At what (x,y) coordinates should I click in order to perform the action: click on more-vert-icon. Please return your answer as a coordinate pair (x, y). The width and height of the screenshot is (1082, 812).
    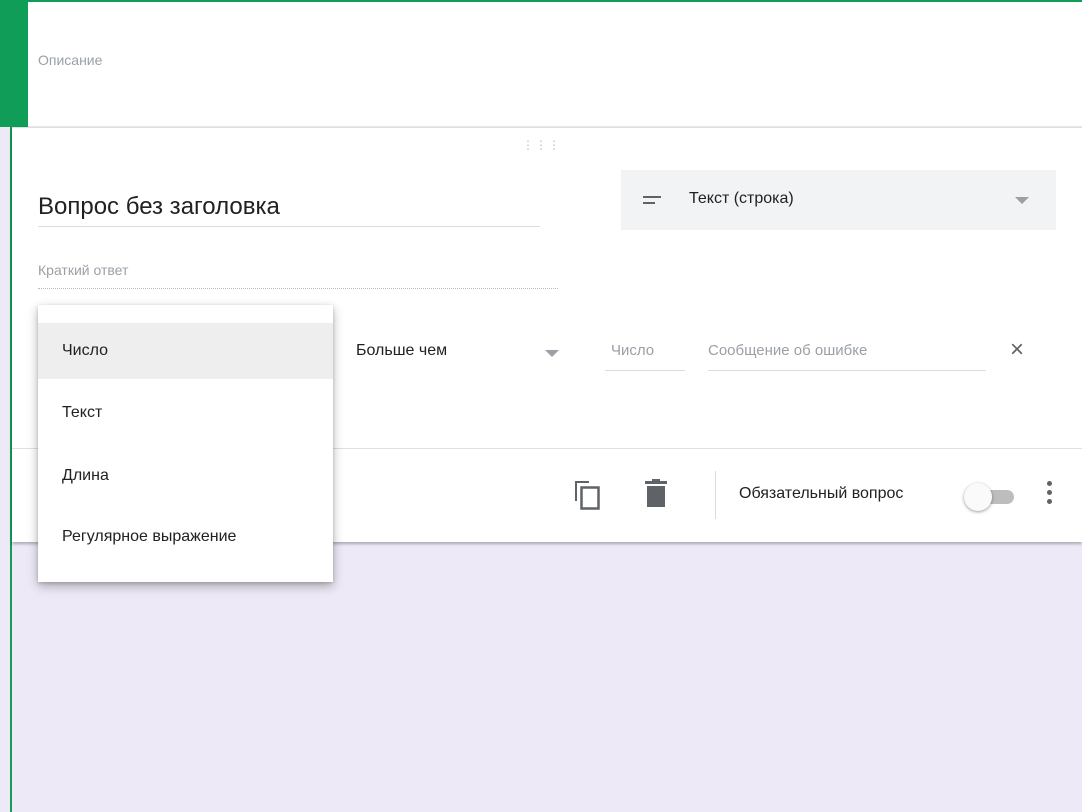
    Looking at the image, I should click on (1050, 495).